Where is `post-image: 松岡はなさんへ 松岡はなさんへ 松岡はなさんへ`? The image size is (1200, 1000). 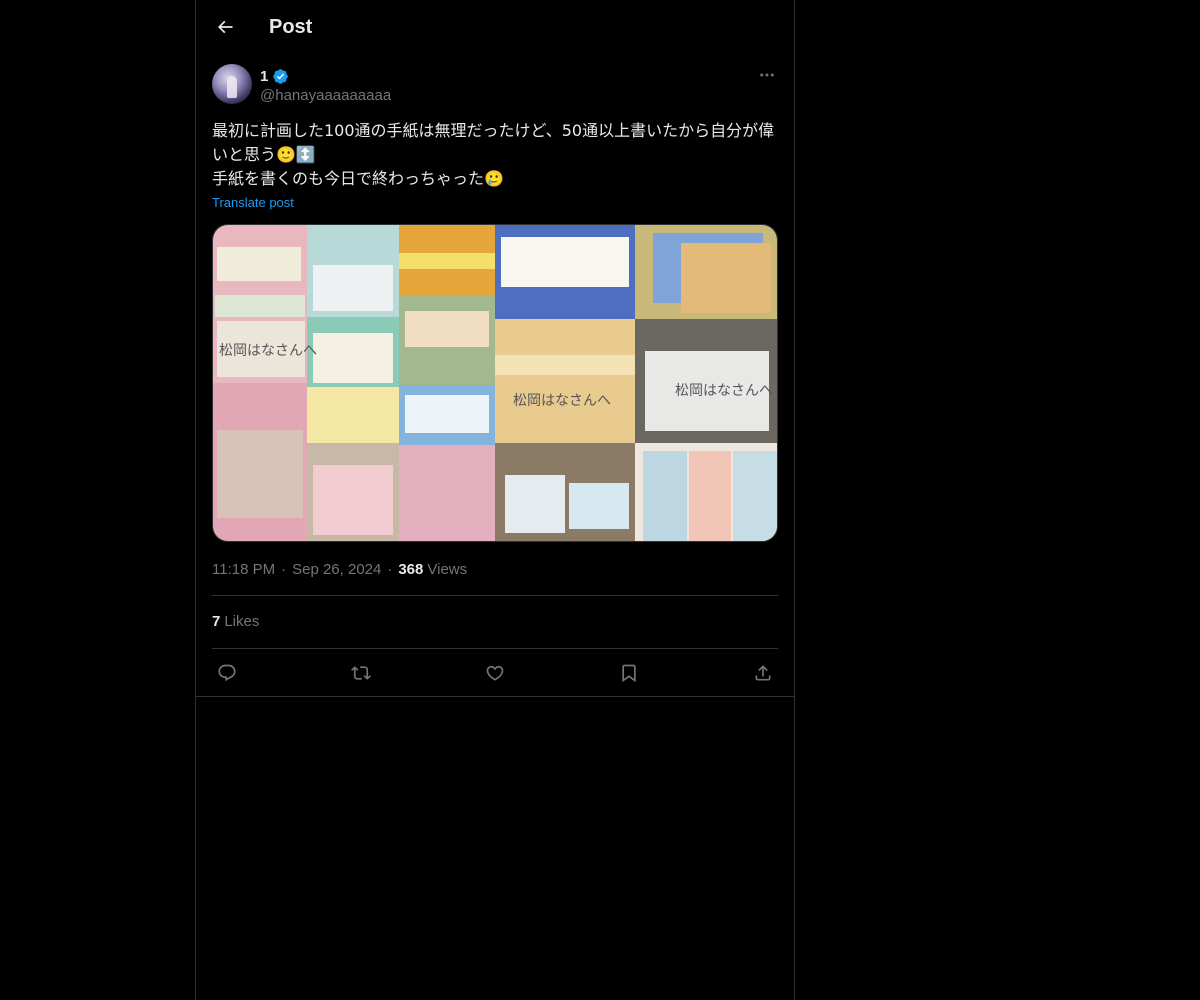 post-image: 松岡はなさんへ 松岡はなさんへ 松岡はなさんへ is located at coordinates (495, 383).